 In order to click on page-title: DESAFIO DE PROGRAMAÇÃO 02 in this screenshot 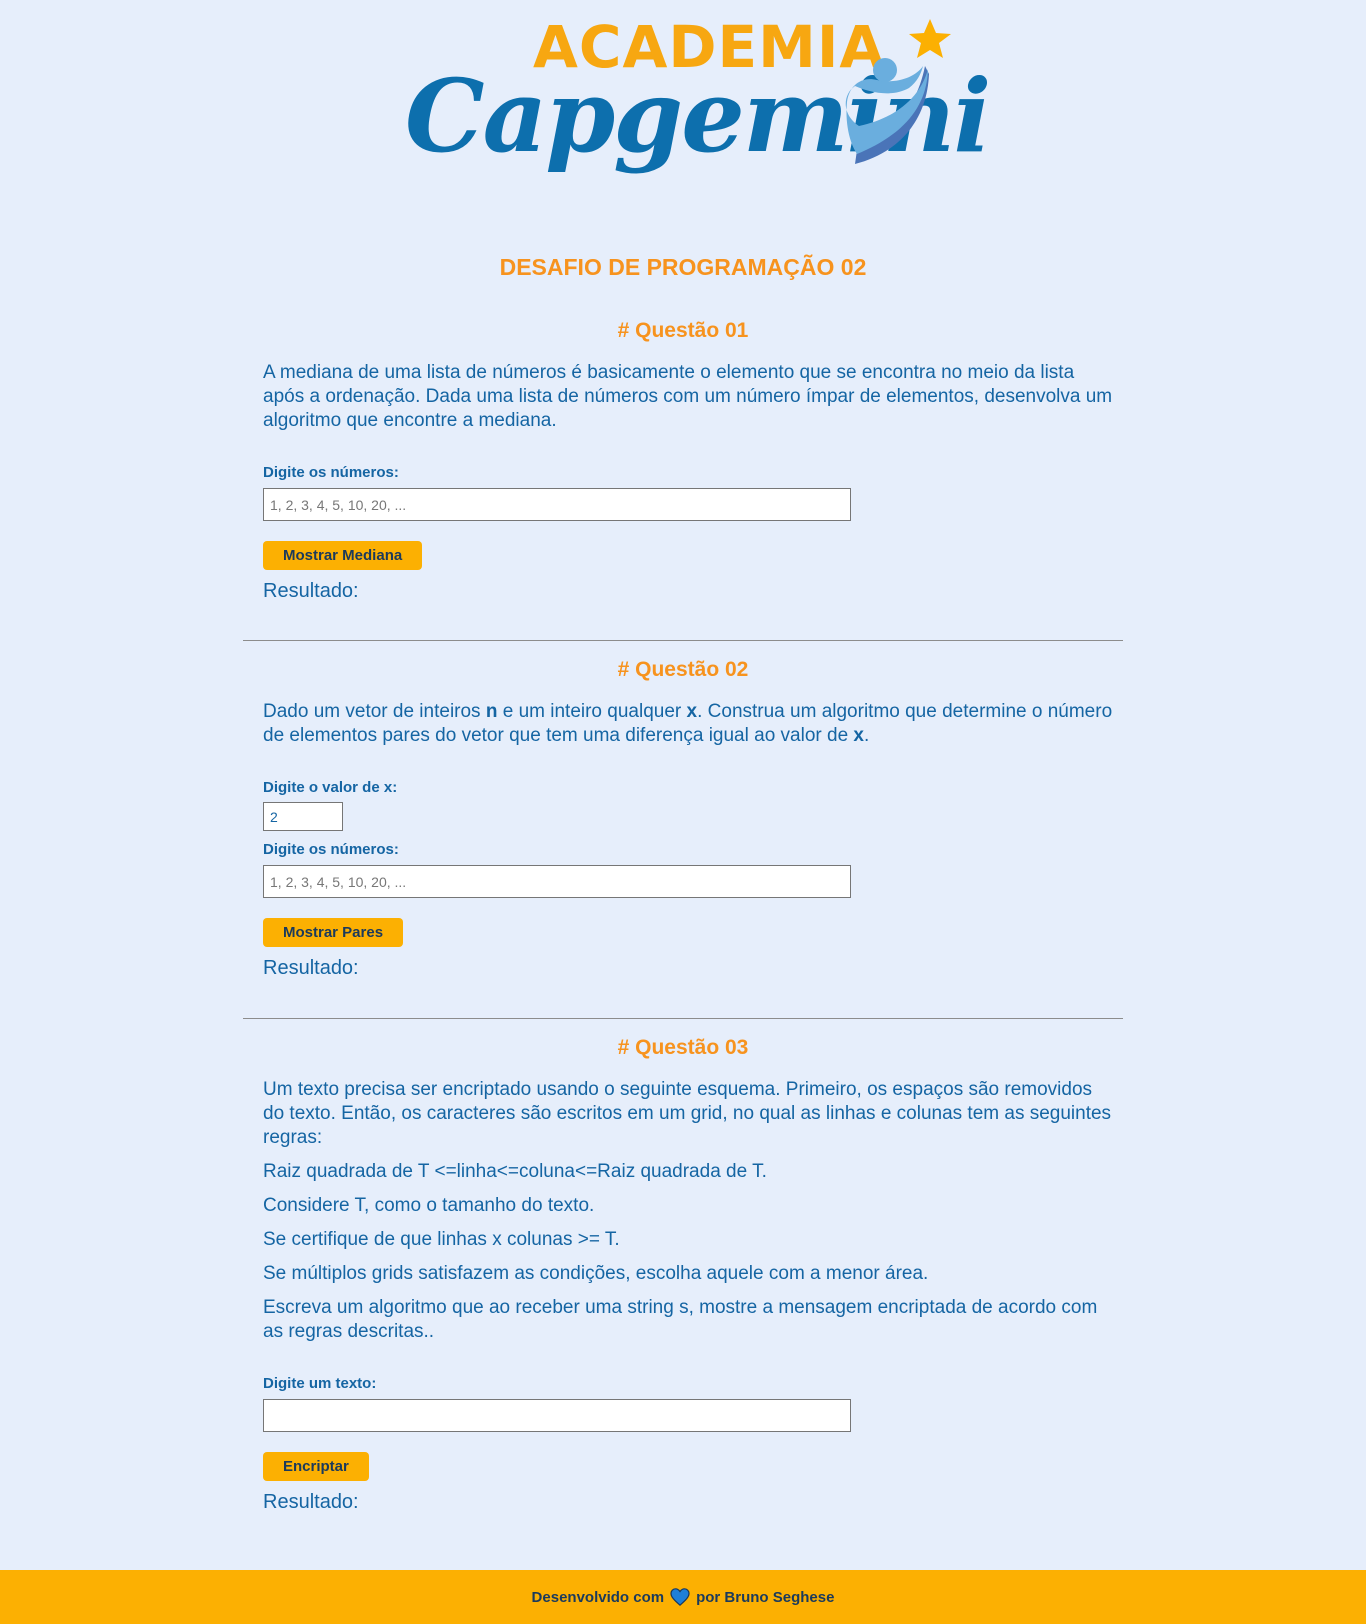, I will do `click(683, 267)`.